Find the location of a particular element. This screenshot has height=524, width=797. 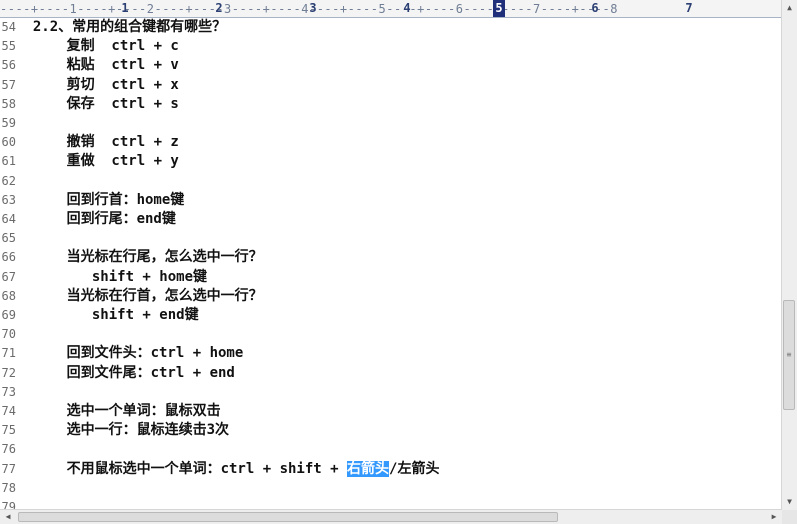

text-line: 回到行尾：end键 is located at coordinates (96, 219).